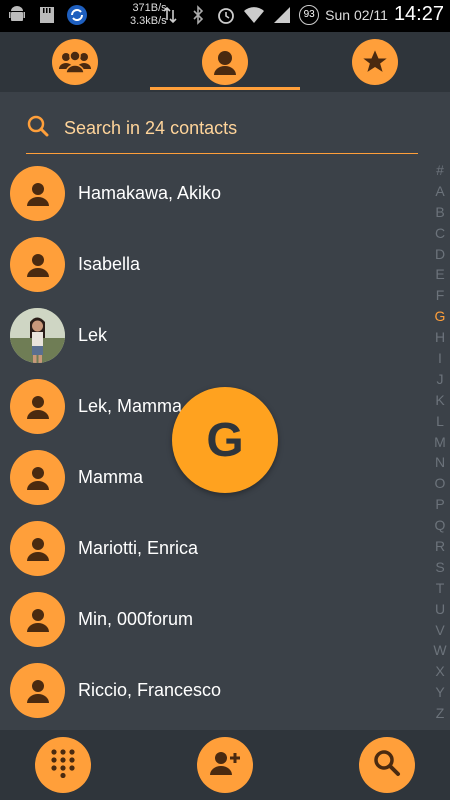 The image size is (450, 800). Describe the element at coordinates (225, 88) in the screenshot. I see `tab-selected-indicator` at that location.